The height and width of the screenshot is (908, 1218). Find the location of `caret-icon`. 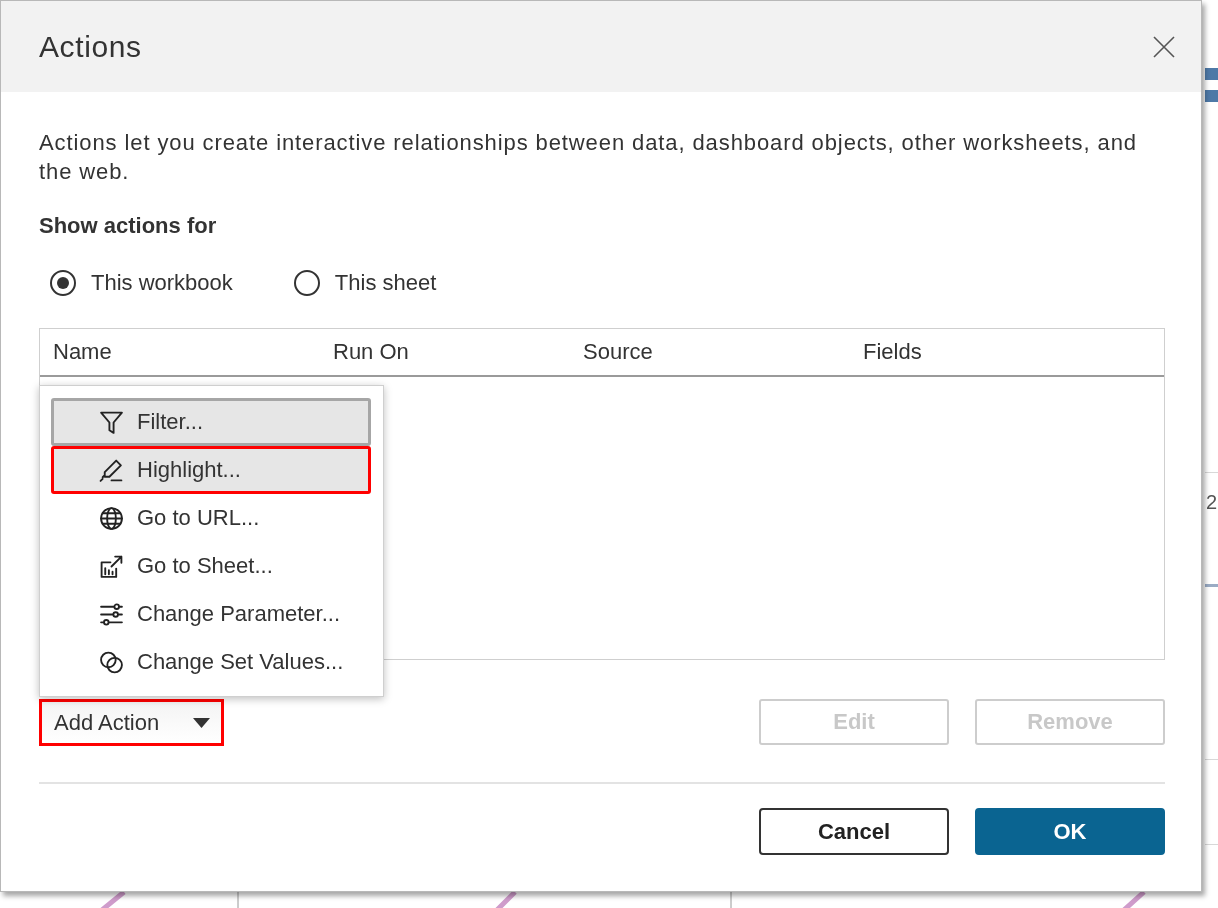

caret-icon is located at coordinates (201, 722).